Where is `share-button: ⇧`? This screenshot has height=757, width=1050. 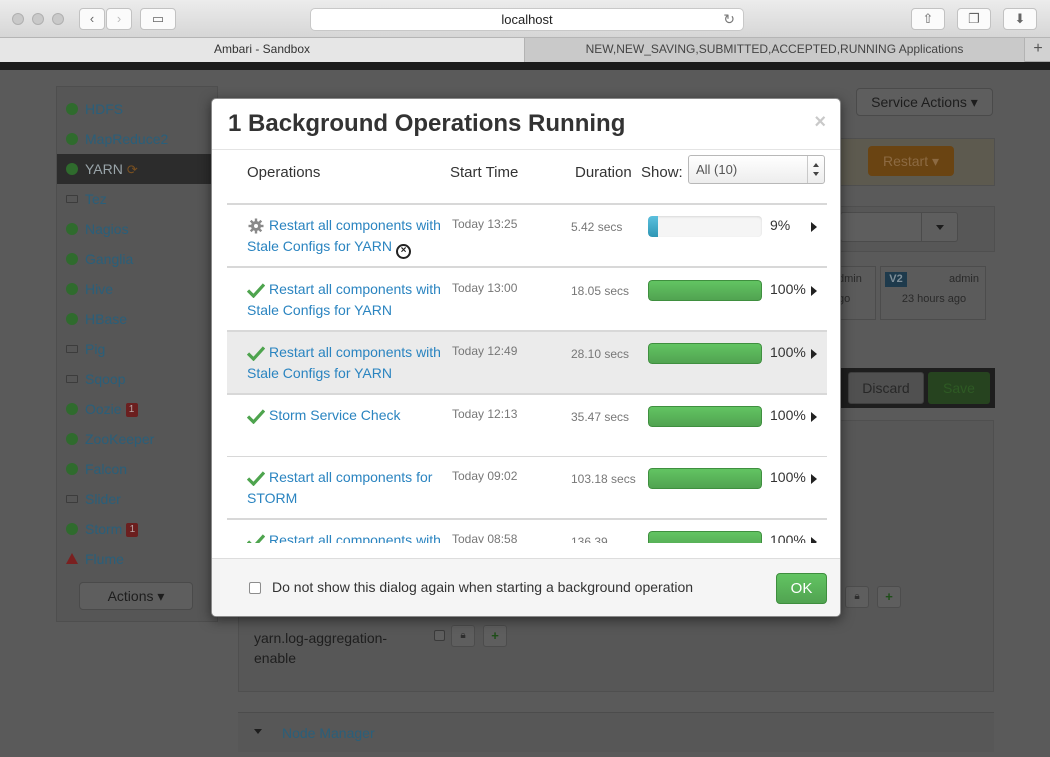
share-button: ⇧ is located at coordinates (928, 19).